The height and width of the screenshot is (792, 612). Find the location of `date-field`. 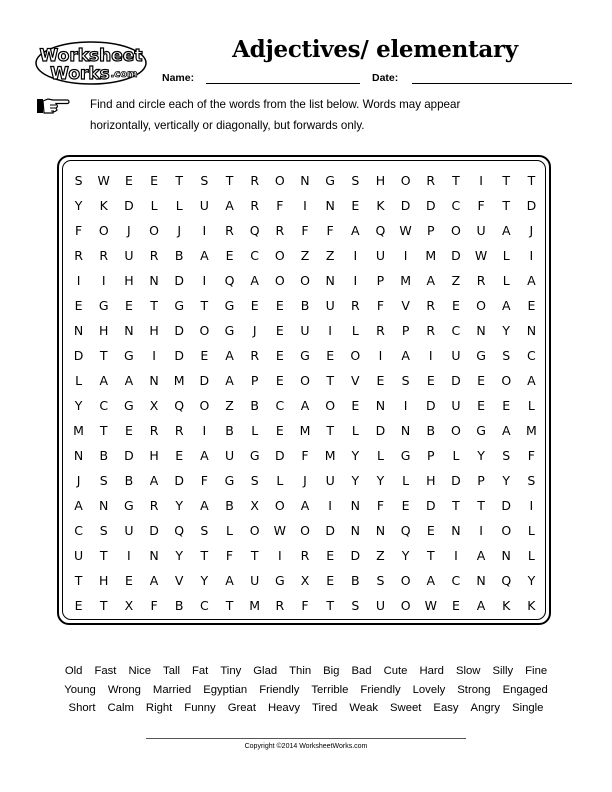

date-field is located at coordinates (492, 83).